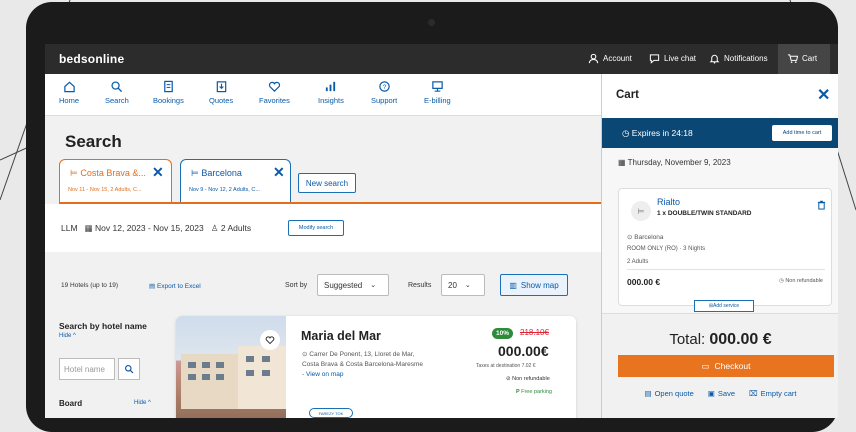  I want to click on export-excel-link: ▤ Export to Excel, so click(175, 286).